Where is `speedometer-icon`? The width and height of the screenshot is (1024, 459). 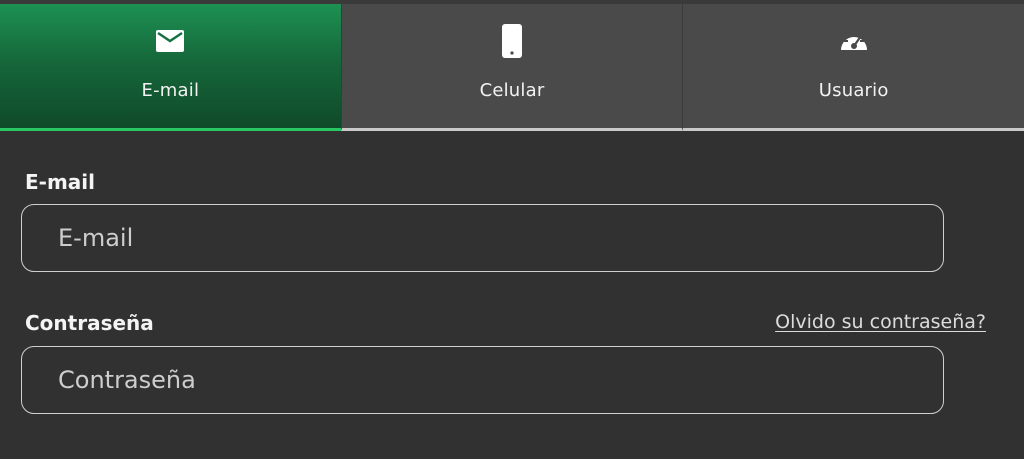
speedometer-icon is located at coordinates (854, 41).